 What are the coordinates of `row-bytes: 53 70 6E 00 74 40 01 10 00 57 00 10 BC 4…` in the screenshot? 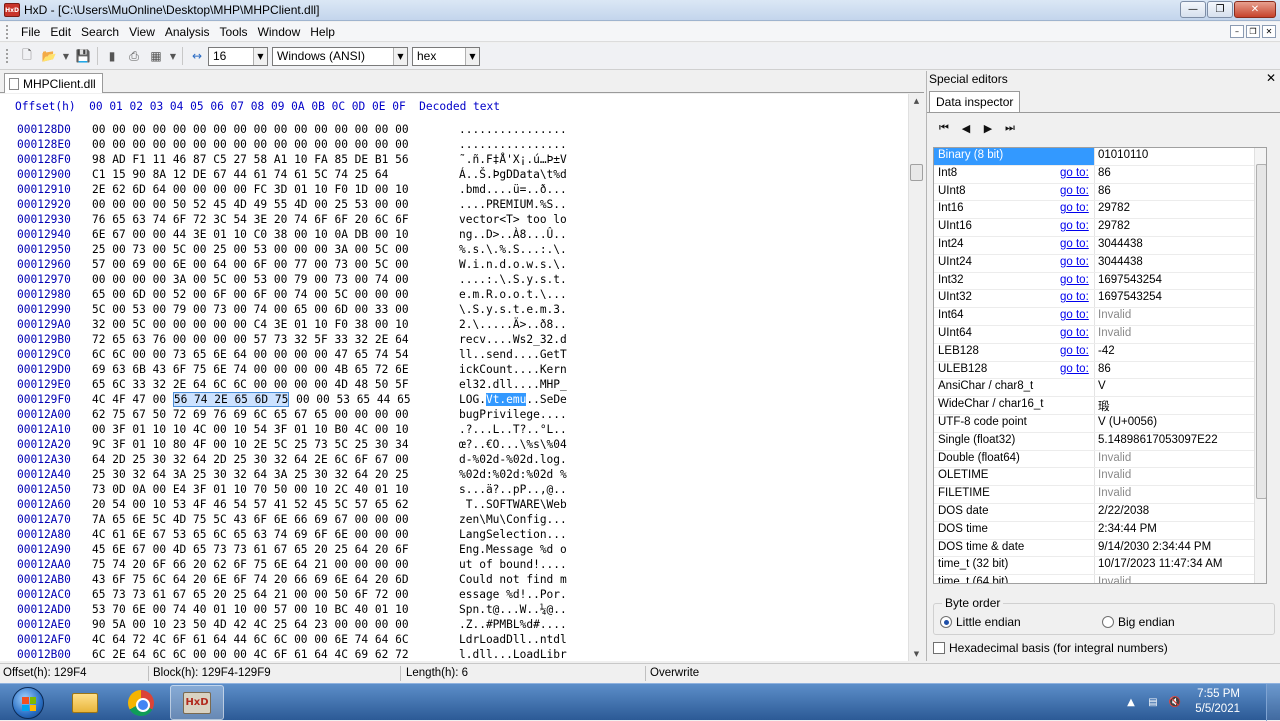 It's located at (250, 609).